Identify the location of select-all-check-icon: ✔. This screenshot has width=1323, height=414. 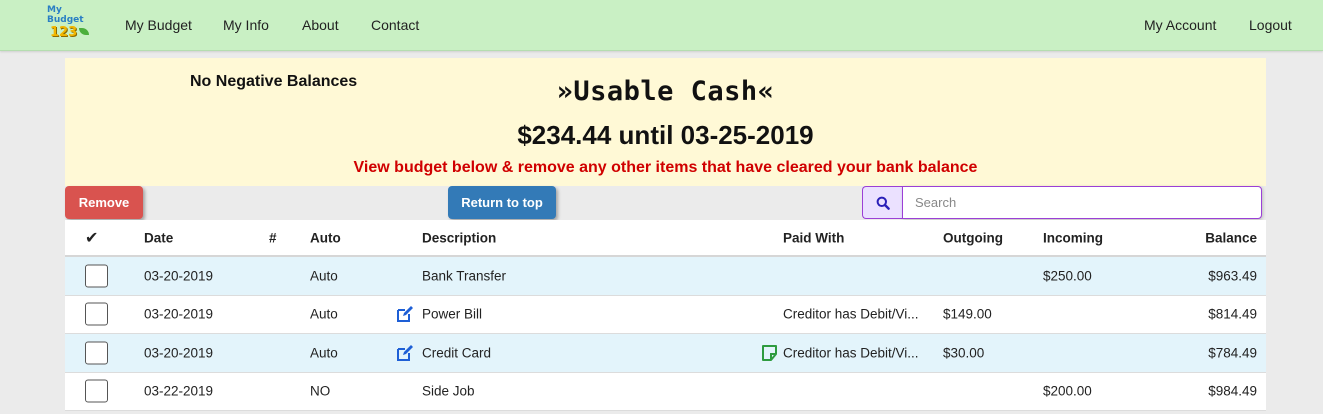
(91, 238).